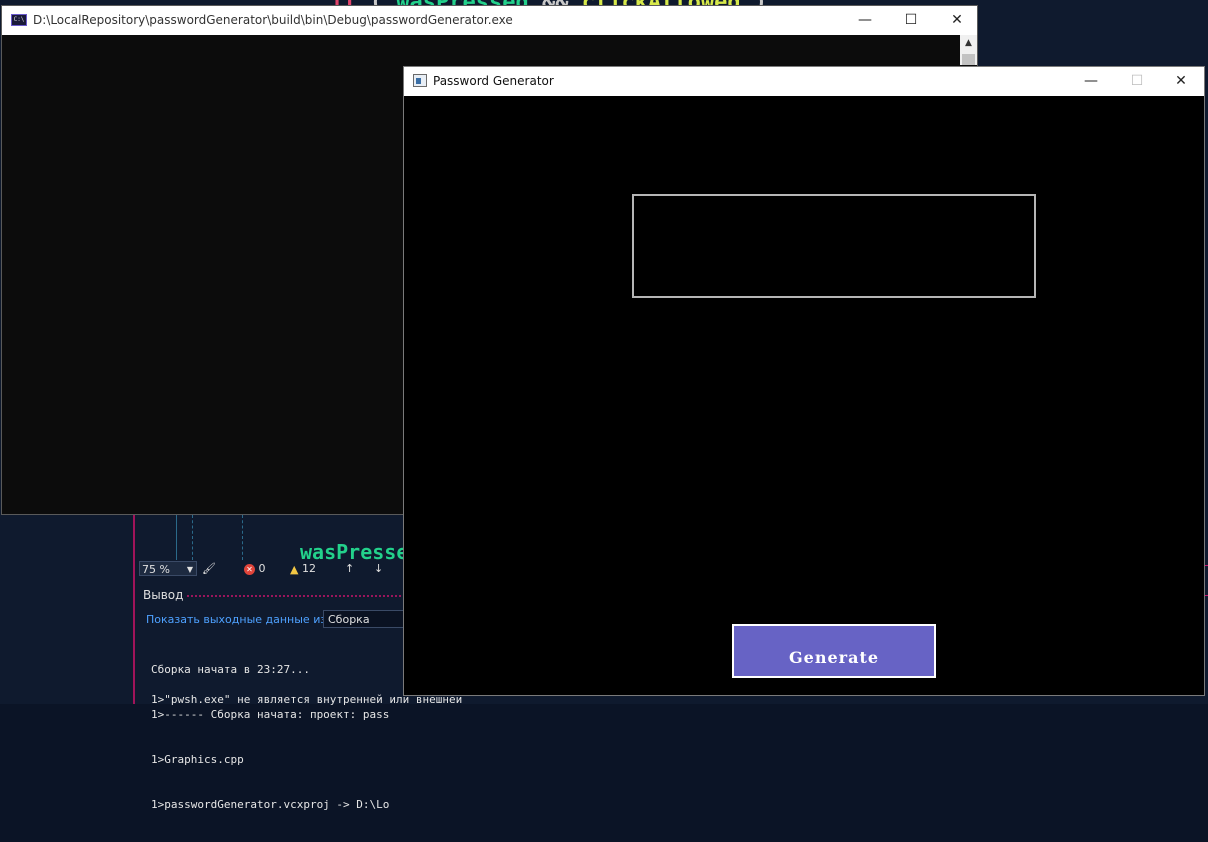 The width and height of the screenshot is (1208, 842). I want to click on error-icon: ✕, so click(249, 569).